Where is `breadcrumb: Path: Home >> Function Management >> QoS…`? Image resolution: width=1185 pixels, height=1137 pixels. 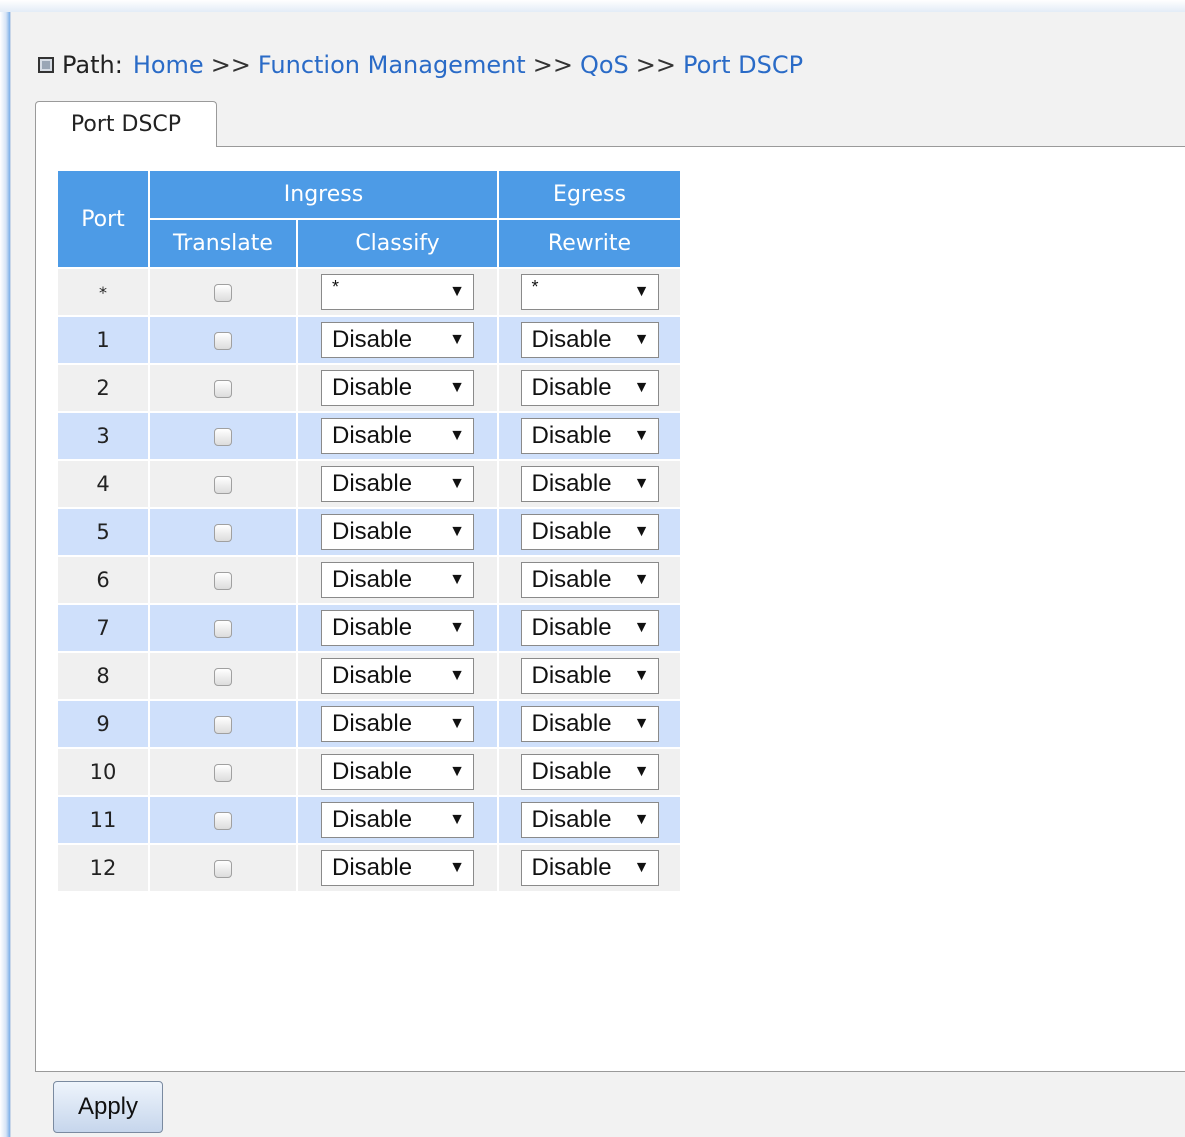
breadcrumb: Path: Home >> Function Management >> QoS… is located at coordinates (420, 65).